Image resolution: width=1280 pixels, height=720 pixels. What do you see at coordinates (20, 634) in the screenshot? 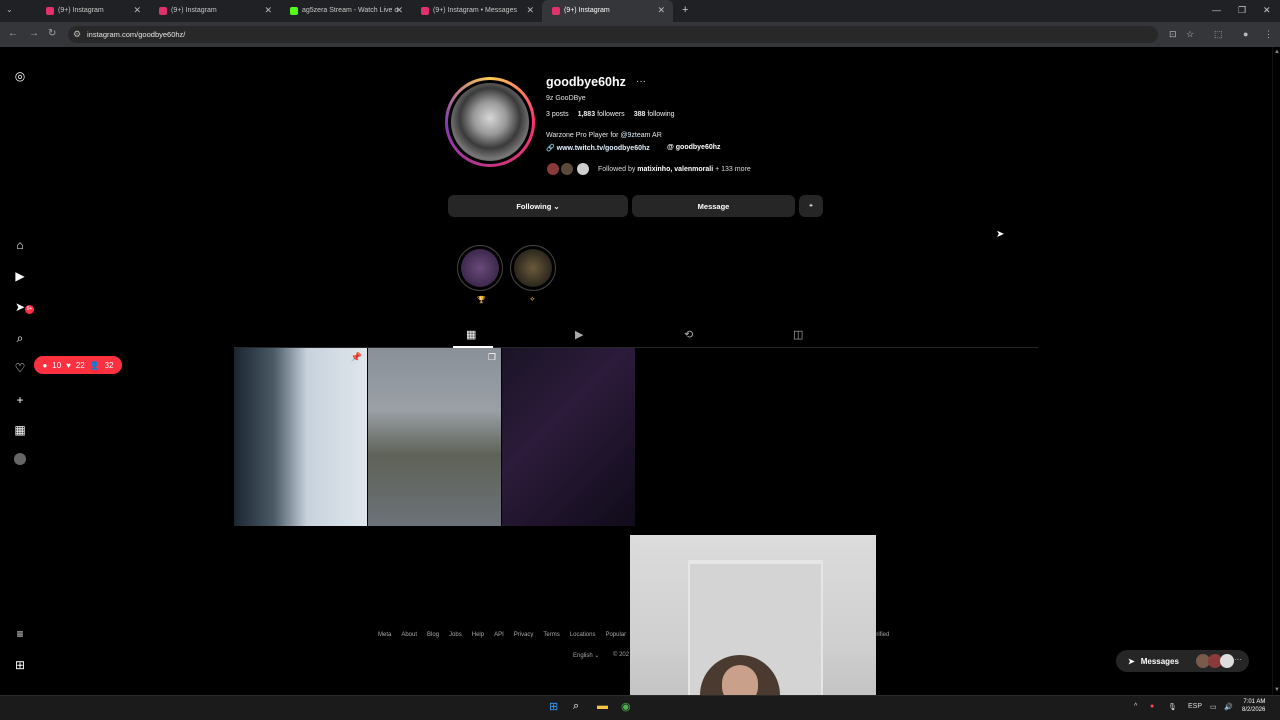
I see `more-menu-icon: ≡` at bounding box center [20, 634].